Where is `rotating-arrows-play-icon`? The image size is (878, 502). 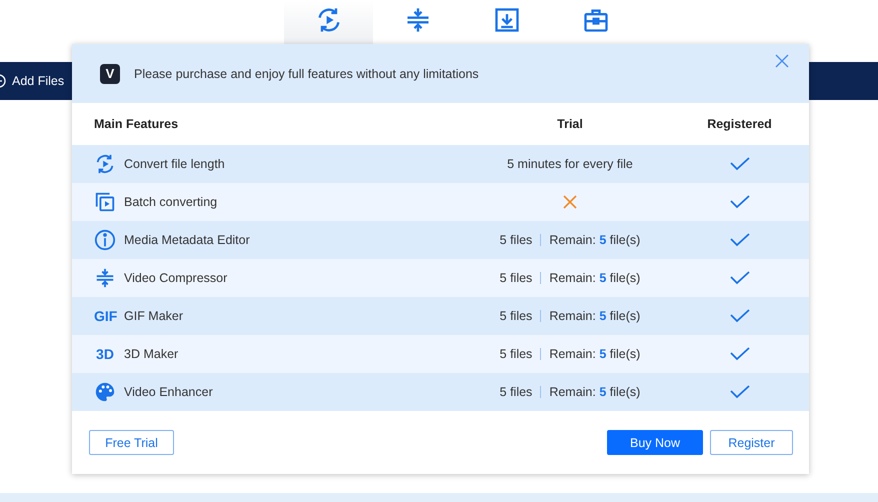 rotating-arrows-play-icon is located at coordinates (105, 164).